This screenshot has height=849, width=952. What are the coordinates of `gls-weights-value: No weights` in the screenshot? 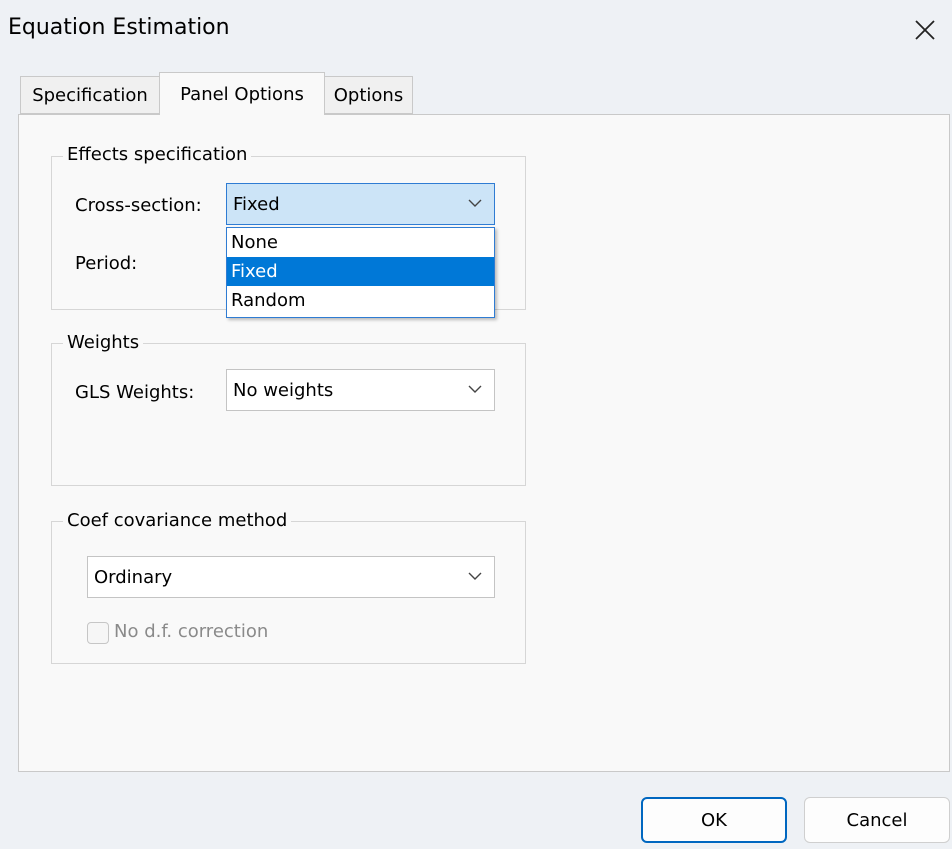 It's located at (283, 390).